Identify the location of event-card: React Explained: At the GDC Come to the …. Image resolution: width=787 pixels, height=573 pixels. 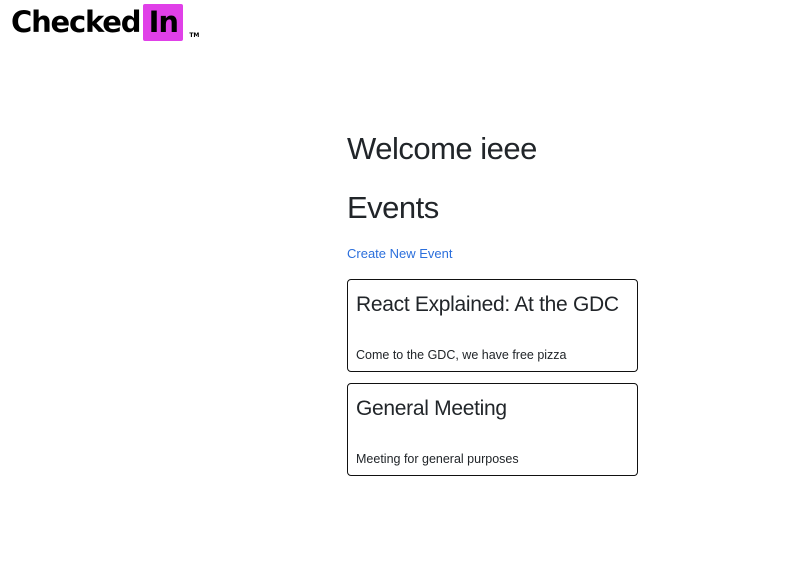
(492, 325).